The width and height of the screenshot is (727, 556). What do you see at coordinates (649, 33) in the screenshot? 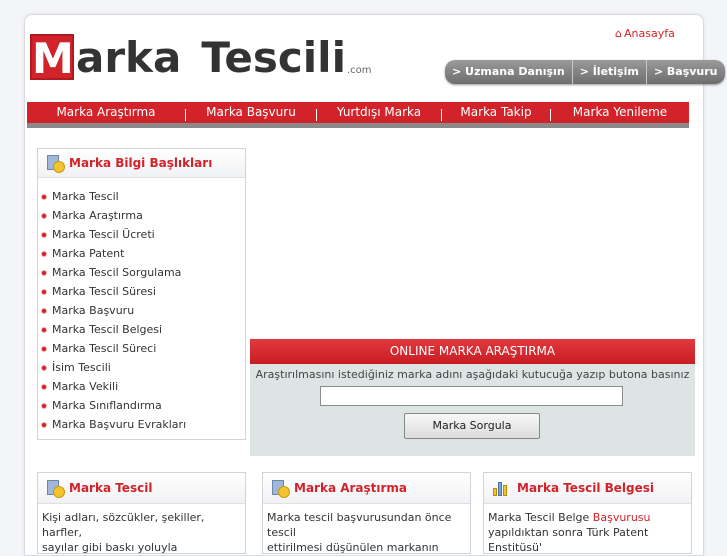
I see `home-link-label: Anasayfa` at bounding box center [649, 33].